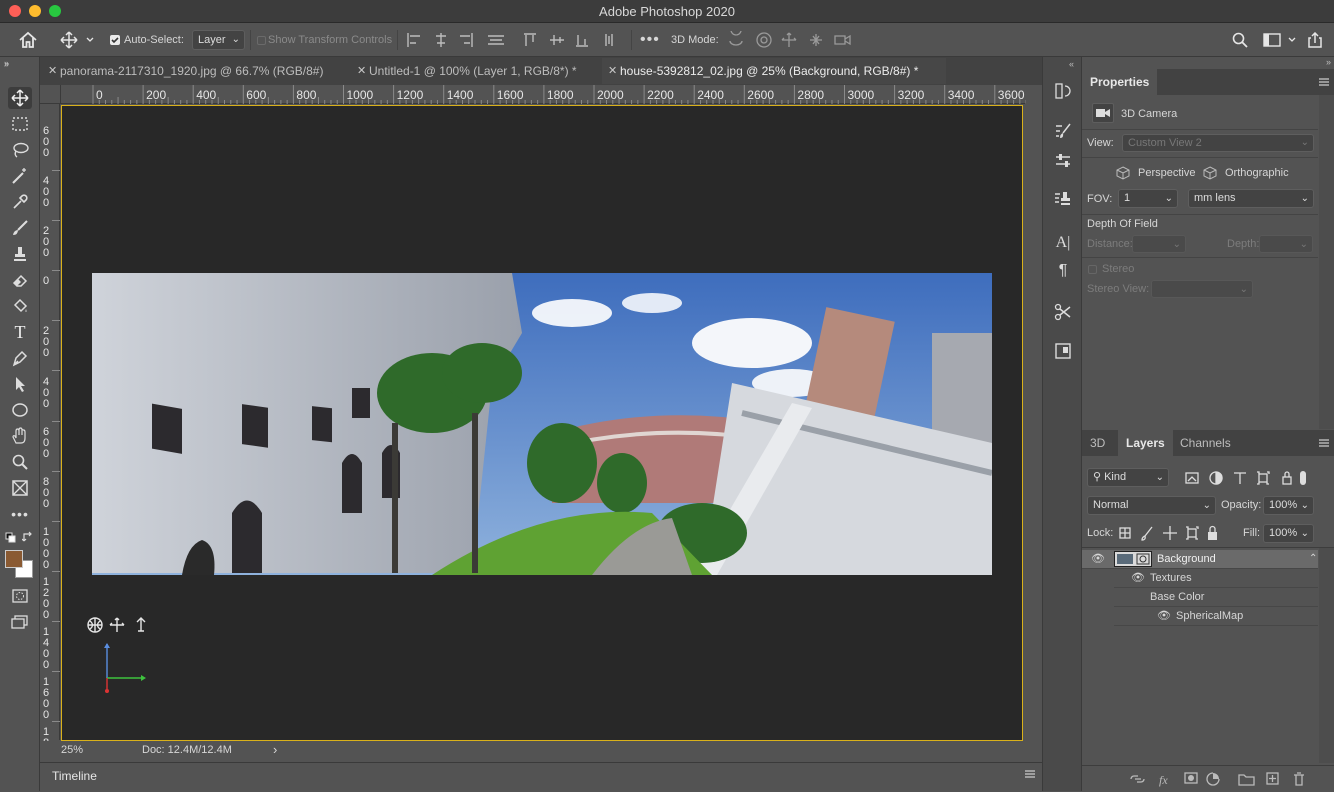 The width and height of the screenshot is (1334, 792). I want to click on lock-icons, so click(1168, 533).